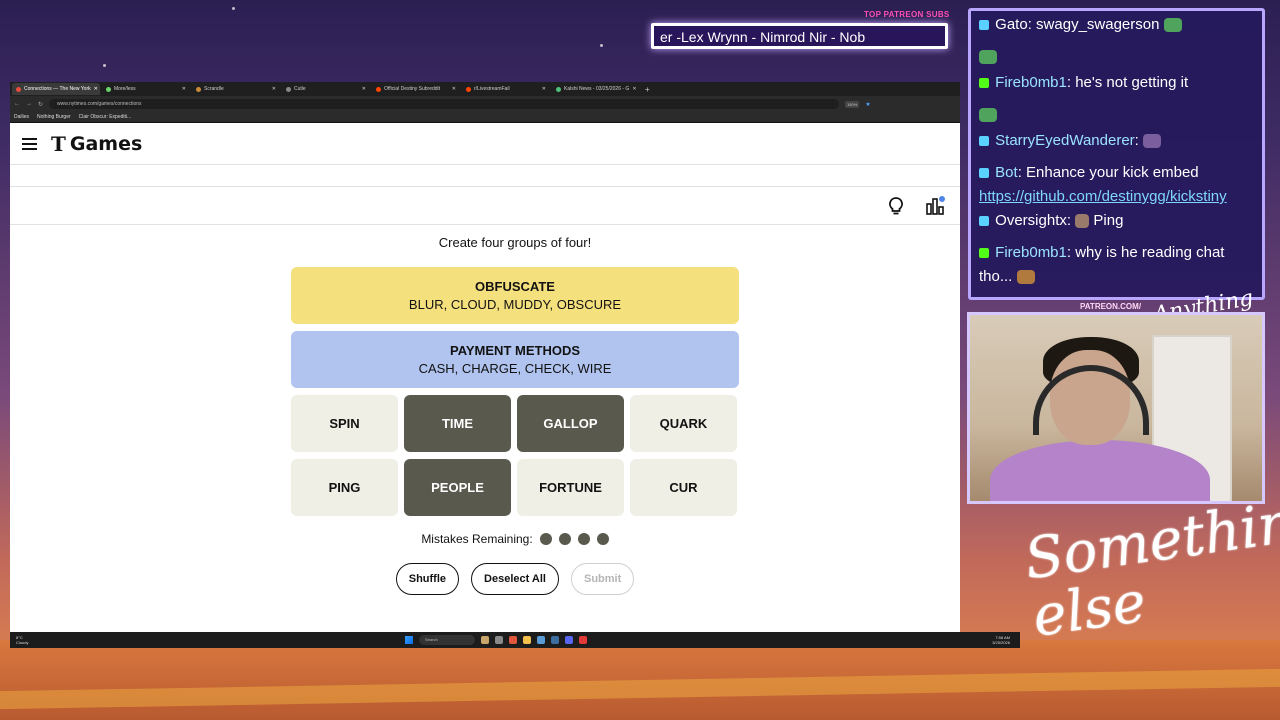  I want to click on solved-group-words: CASH, CHARGE, CHECK, WIRE, so click(515, 368).